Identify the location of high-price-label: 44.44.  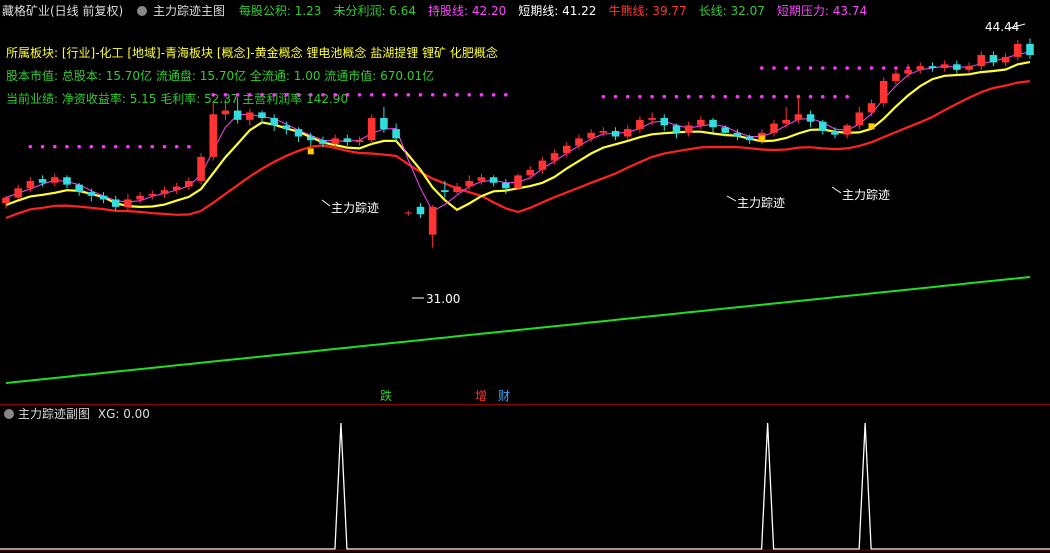
(1002, 27).